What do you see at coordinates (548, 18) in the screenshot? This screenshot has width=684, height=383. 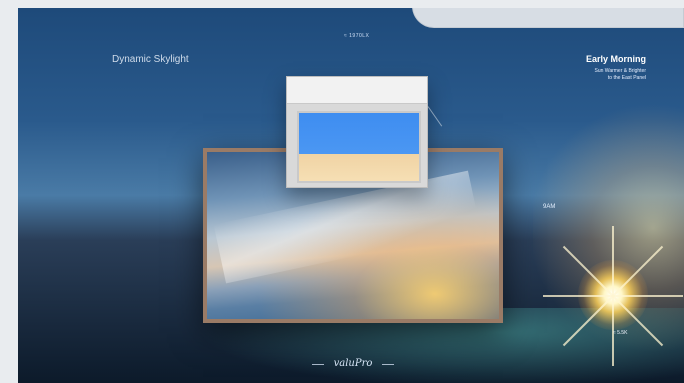 I see `window-corner` at bounding box center [548, 18].